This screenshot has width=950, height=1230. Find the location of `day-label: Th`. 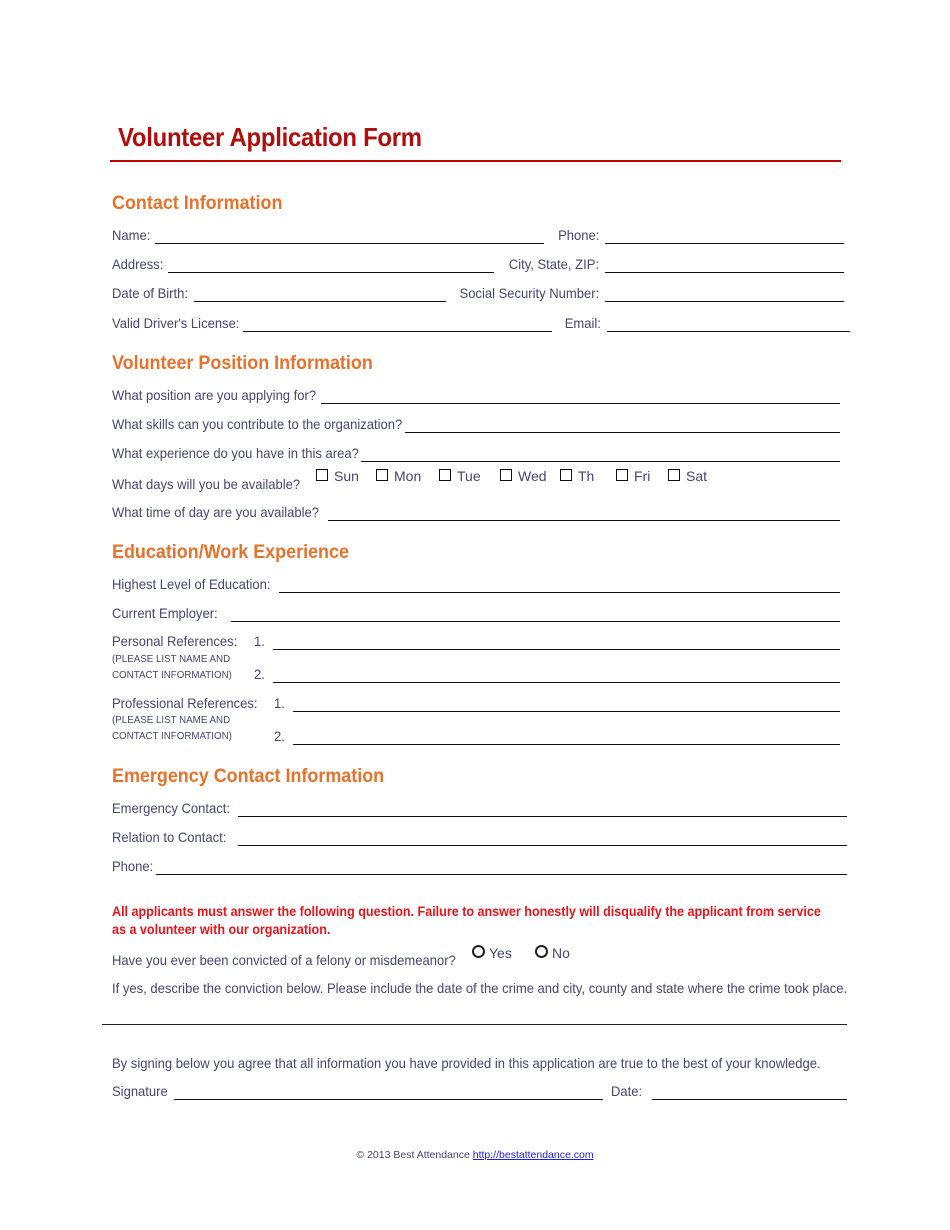

day-label: Th is located at coordinates (586, 476).